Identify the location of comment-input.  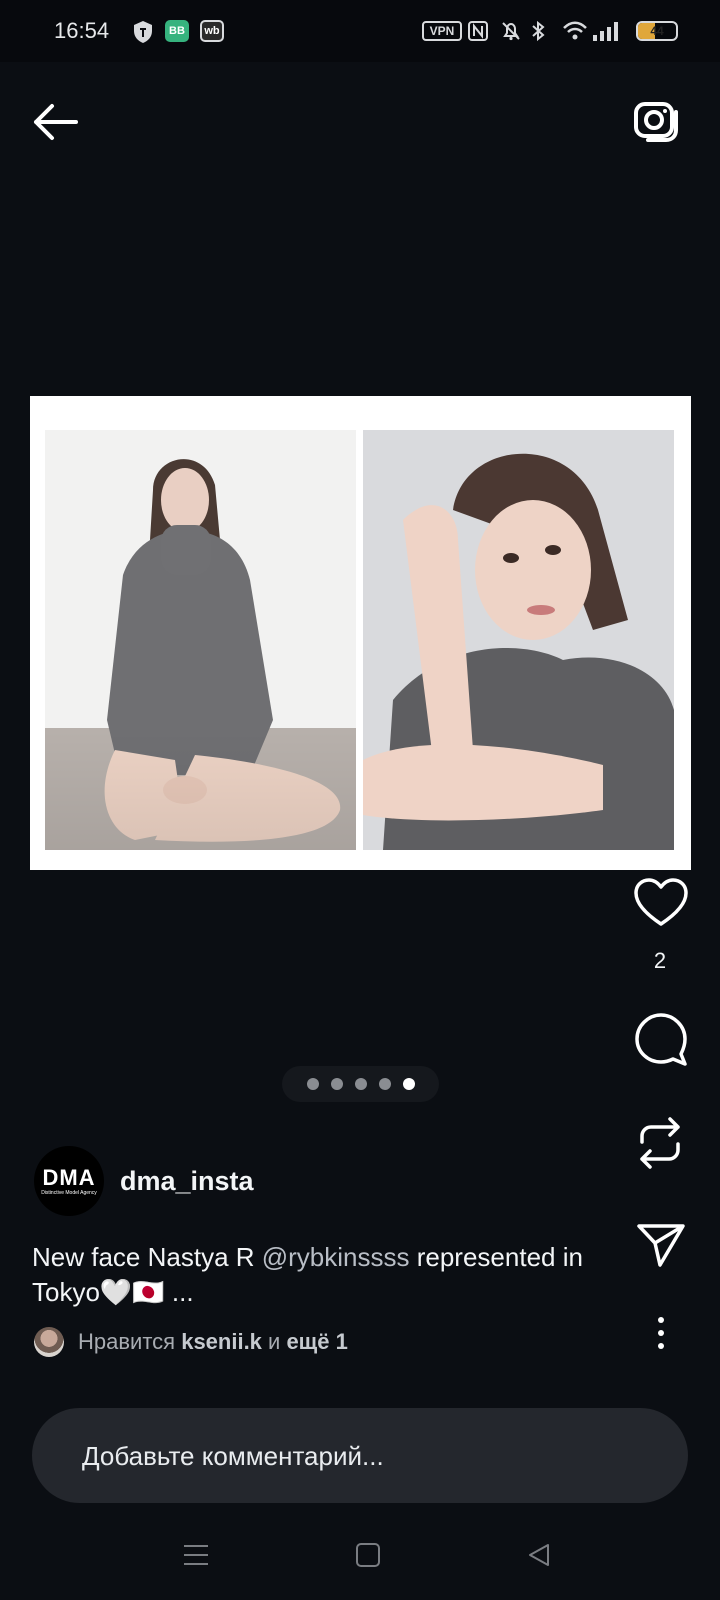
(362, 1456).